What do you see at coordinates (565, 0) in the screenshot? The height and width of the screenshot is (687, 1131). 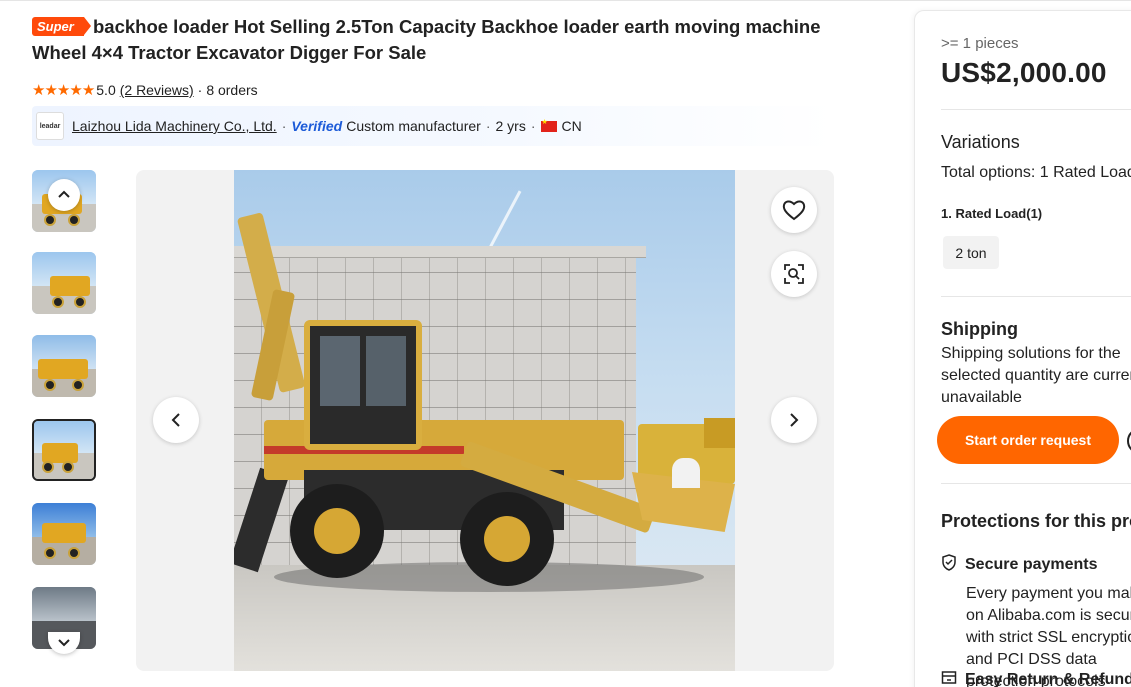 I see `top-divider` at bounding box center [565, 0].